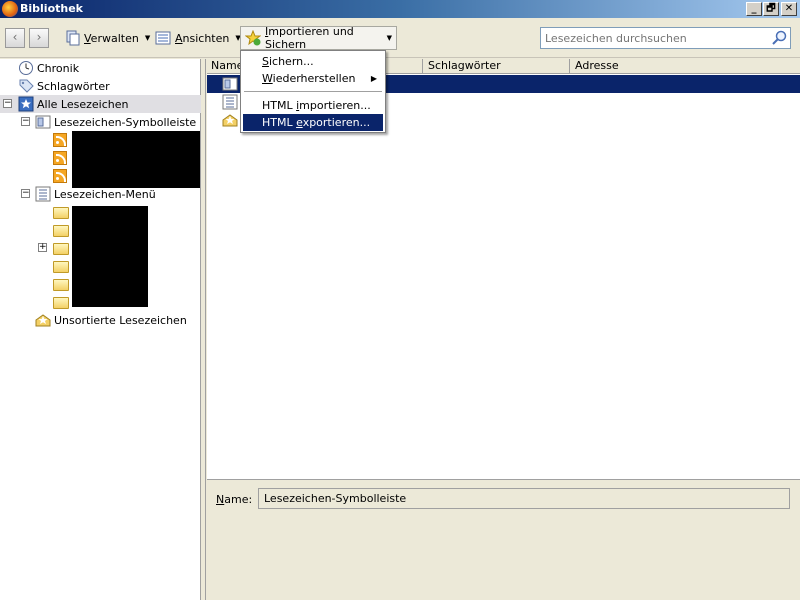  I want to click on window-title: Bibliothek, so click(51, 8).